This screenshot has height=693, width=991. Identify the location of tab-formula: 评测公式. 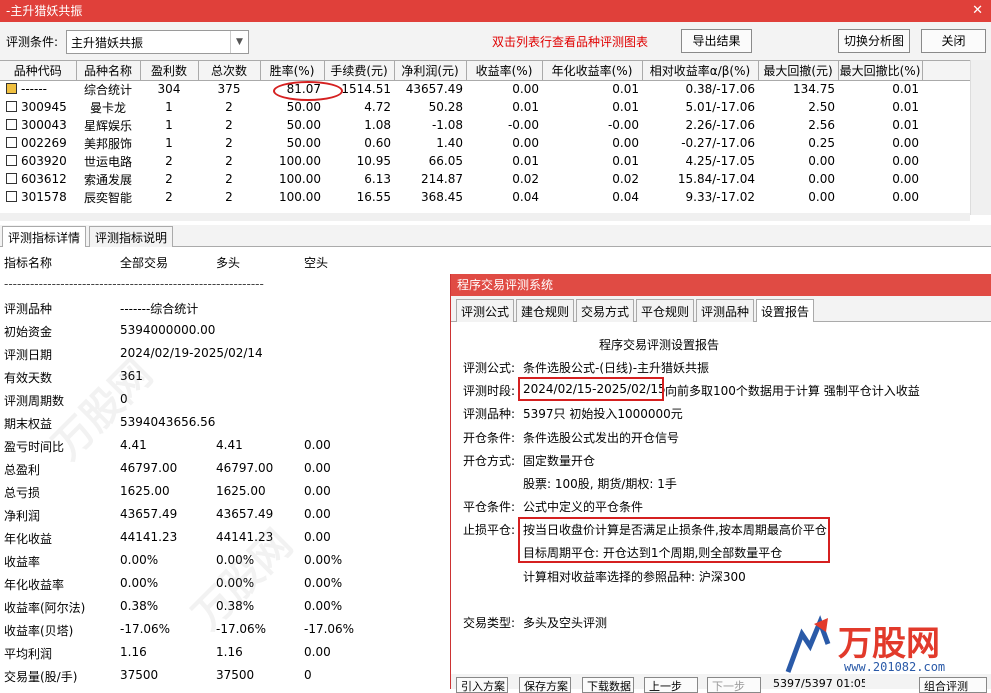
(485, 310).